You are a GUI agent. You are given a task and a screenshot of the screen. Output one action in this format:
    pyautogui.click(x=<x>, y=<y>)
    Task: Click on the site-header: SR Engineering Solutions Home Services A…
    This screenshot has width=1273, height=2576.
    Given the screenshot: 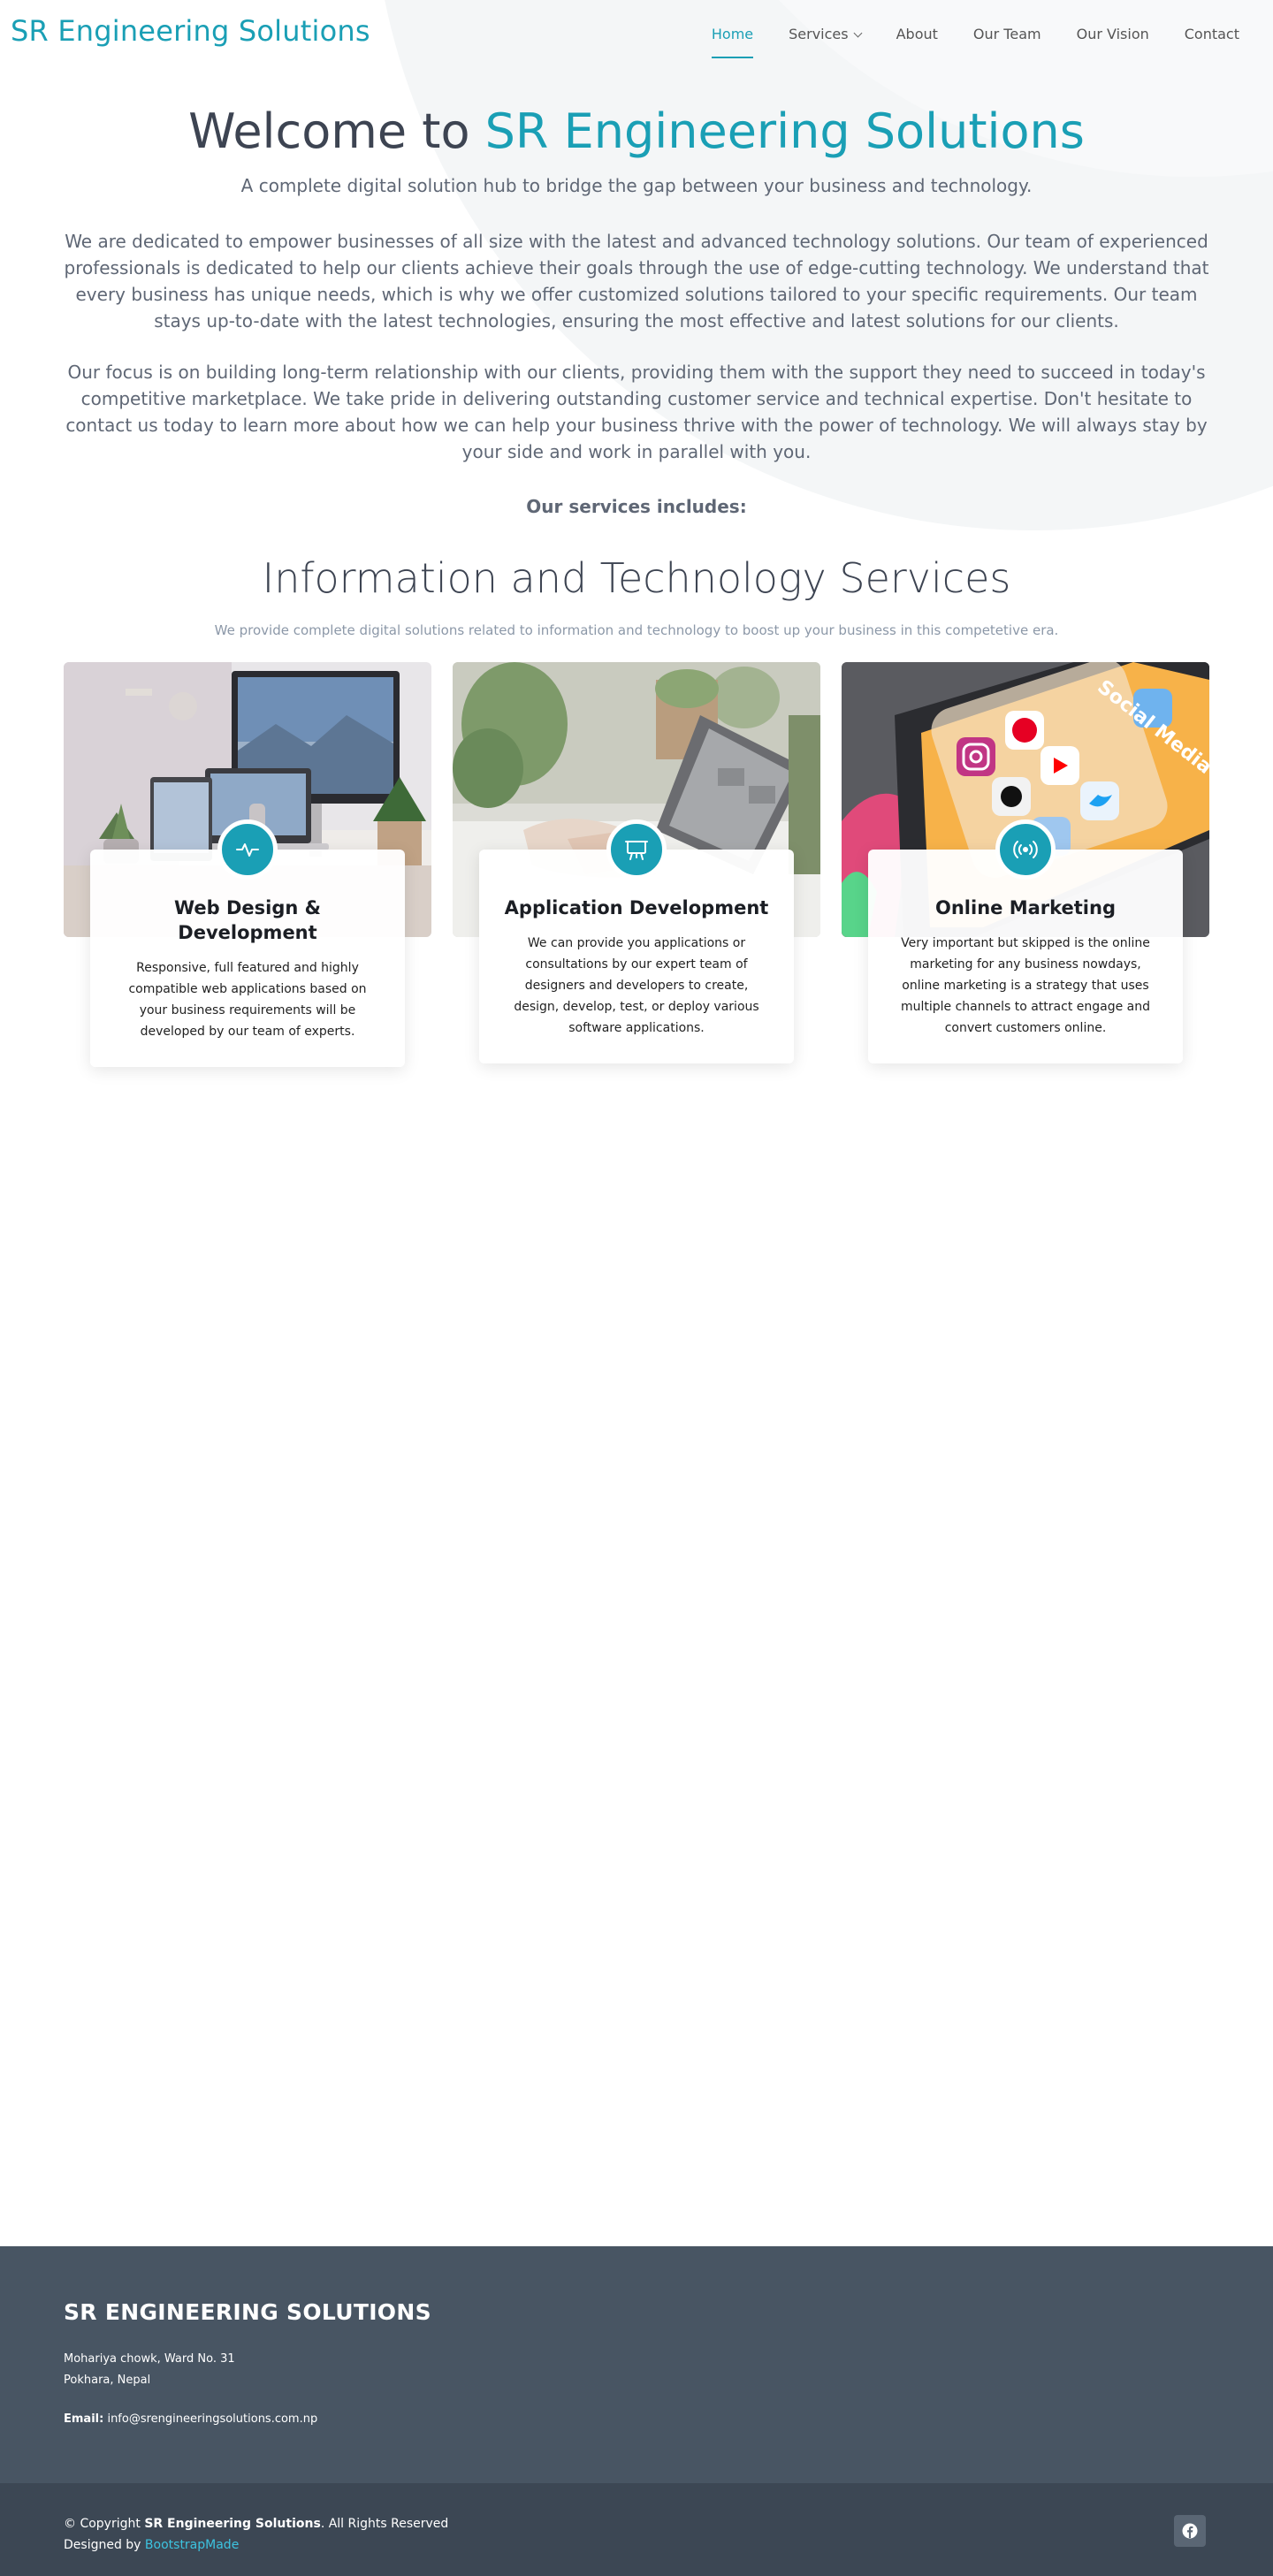 What is the action you would take?
    pyautogui.click(x=636, y=34)
    